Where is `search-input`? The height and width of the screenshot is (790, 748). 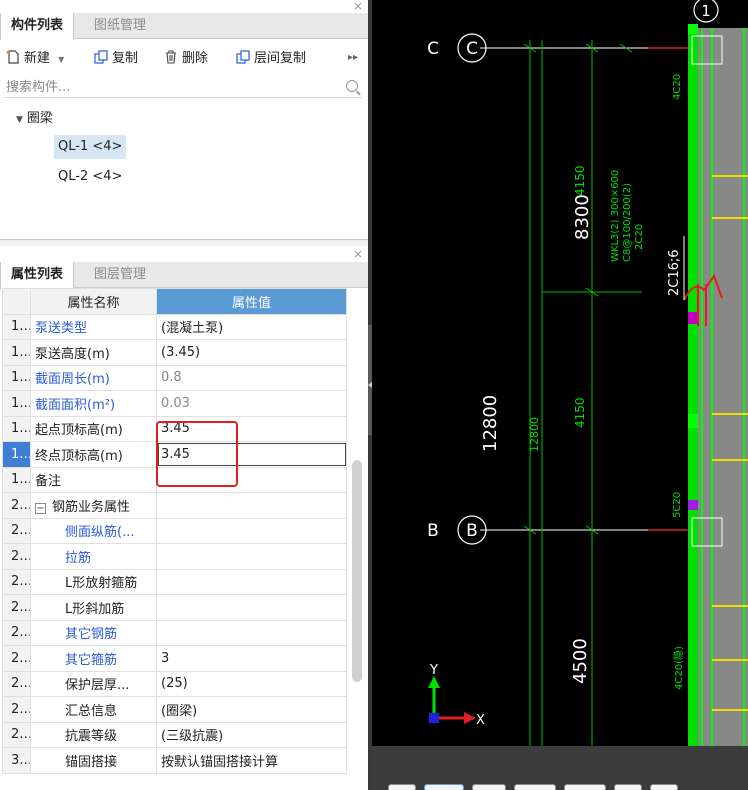
search-input is located at coordinates (164, 87).